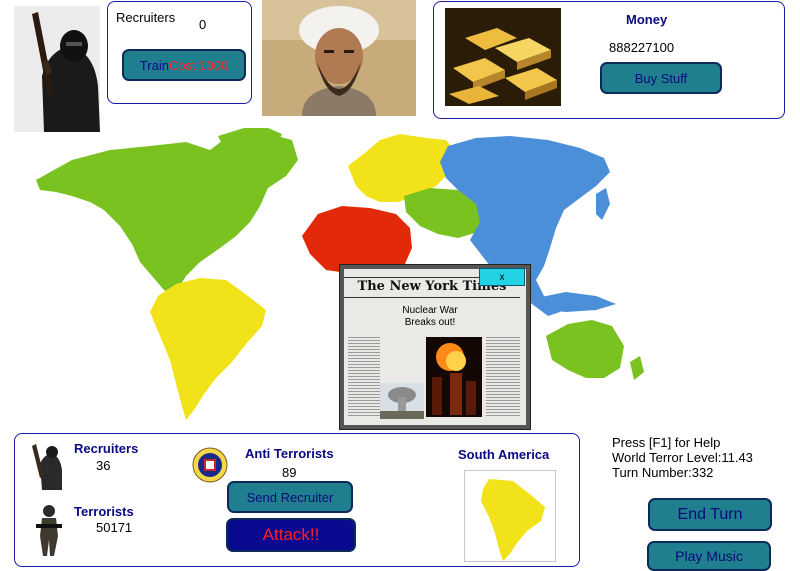  Describe the element at coordinates (663, 472) in the screenshot. I see `turn-number-text: Turn Number:332` at that location.